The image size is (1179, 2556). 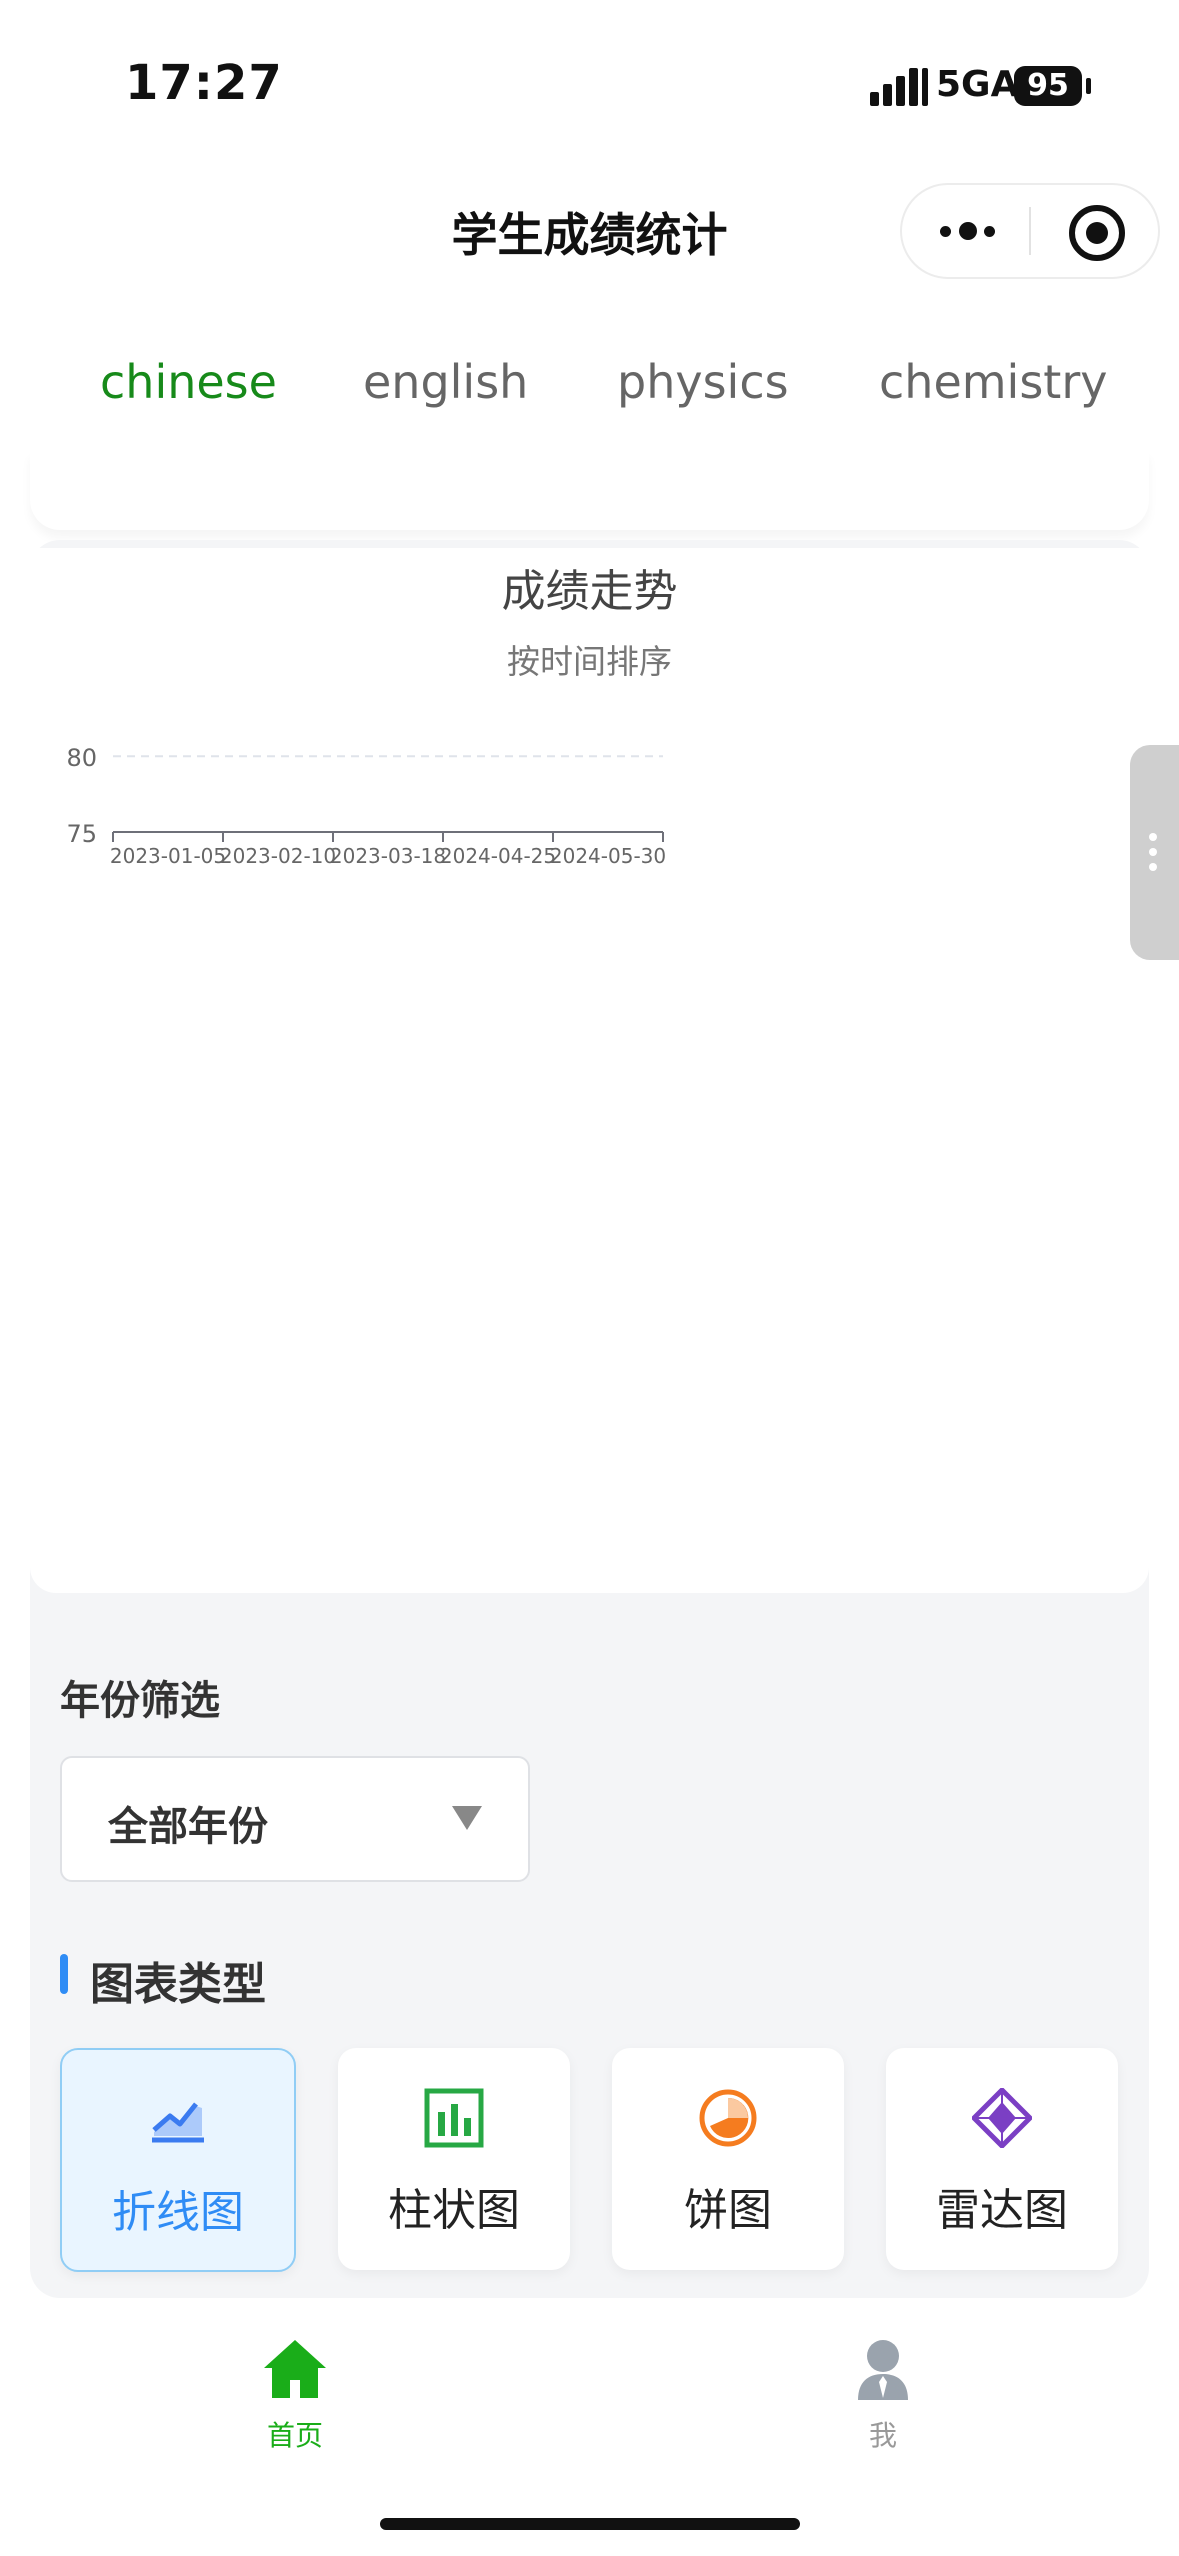 What do you see at coordinates (498, 856) in the screenshot?
I see `x-tick-label: 2024-04-25` at bounding box center [498, 856].